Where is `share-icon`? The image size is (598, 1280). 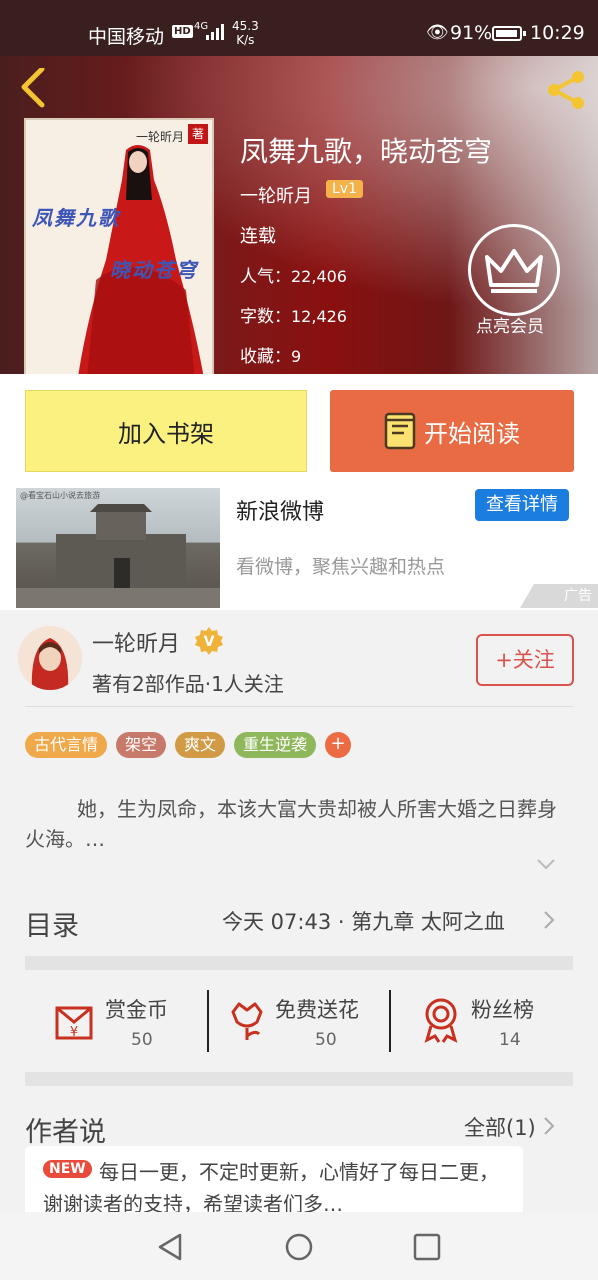
share-icon is located at coordinates (566, 90).